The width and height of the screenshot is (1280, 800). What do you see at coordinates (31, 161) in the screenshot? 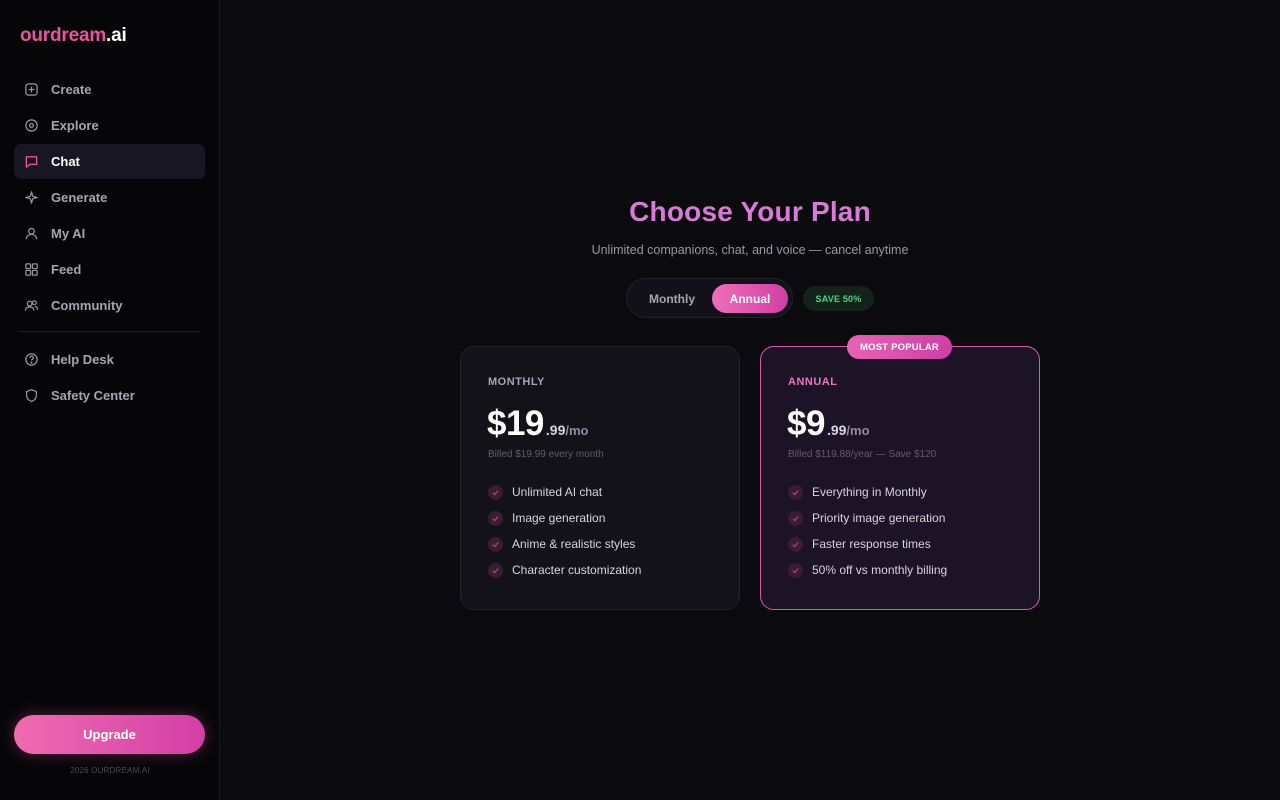
I see `chat-bubble-icon` at bounding box center [31, 161].